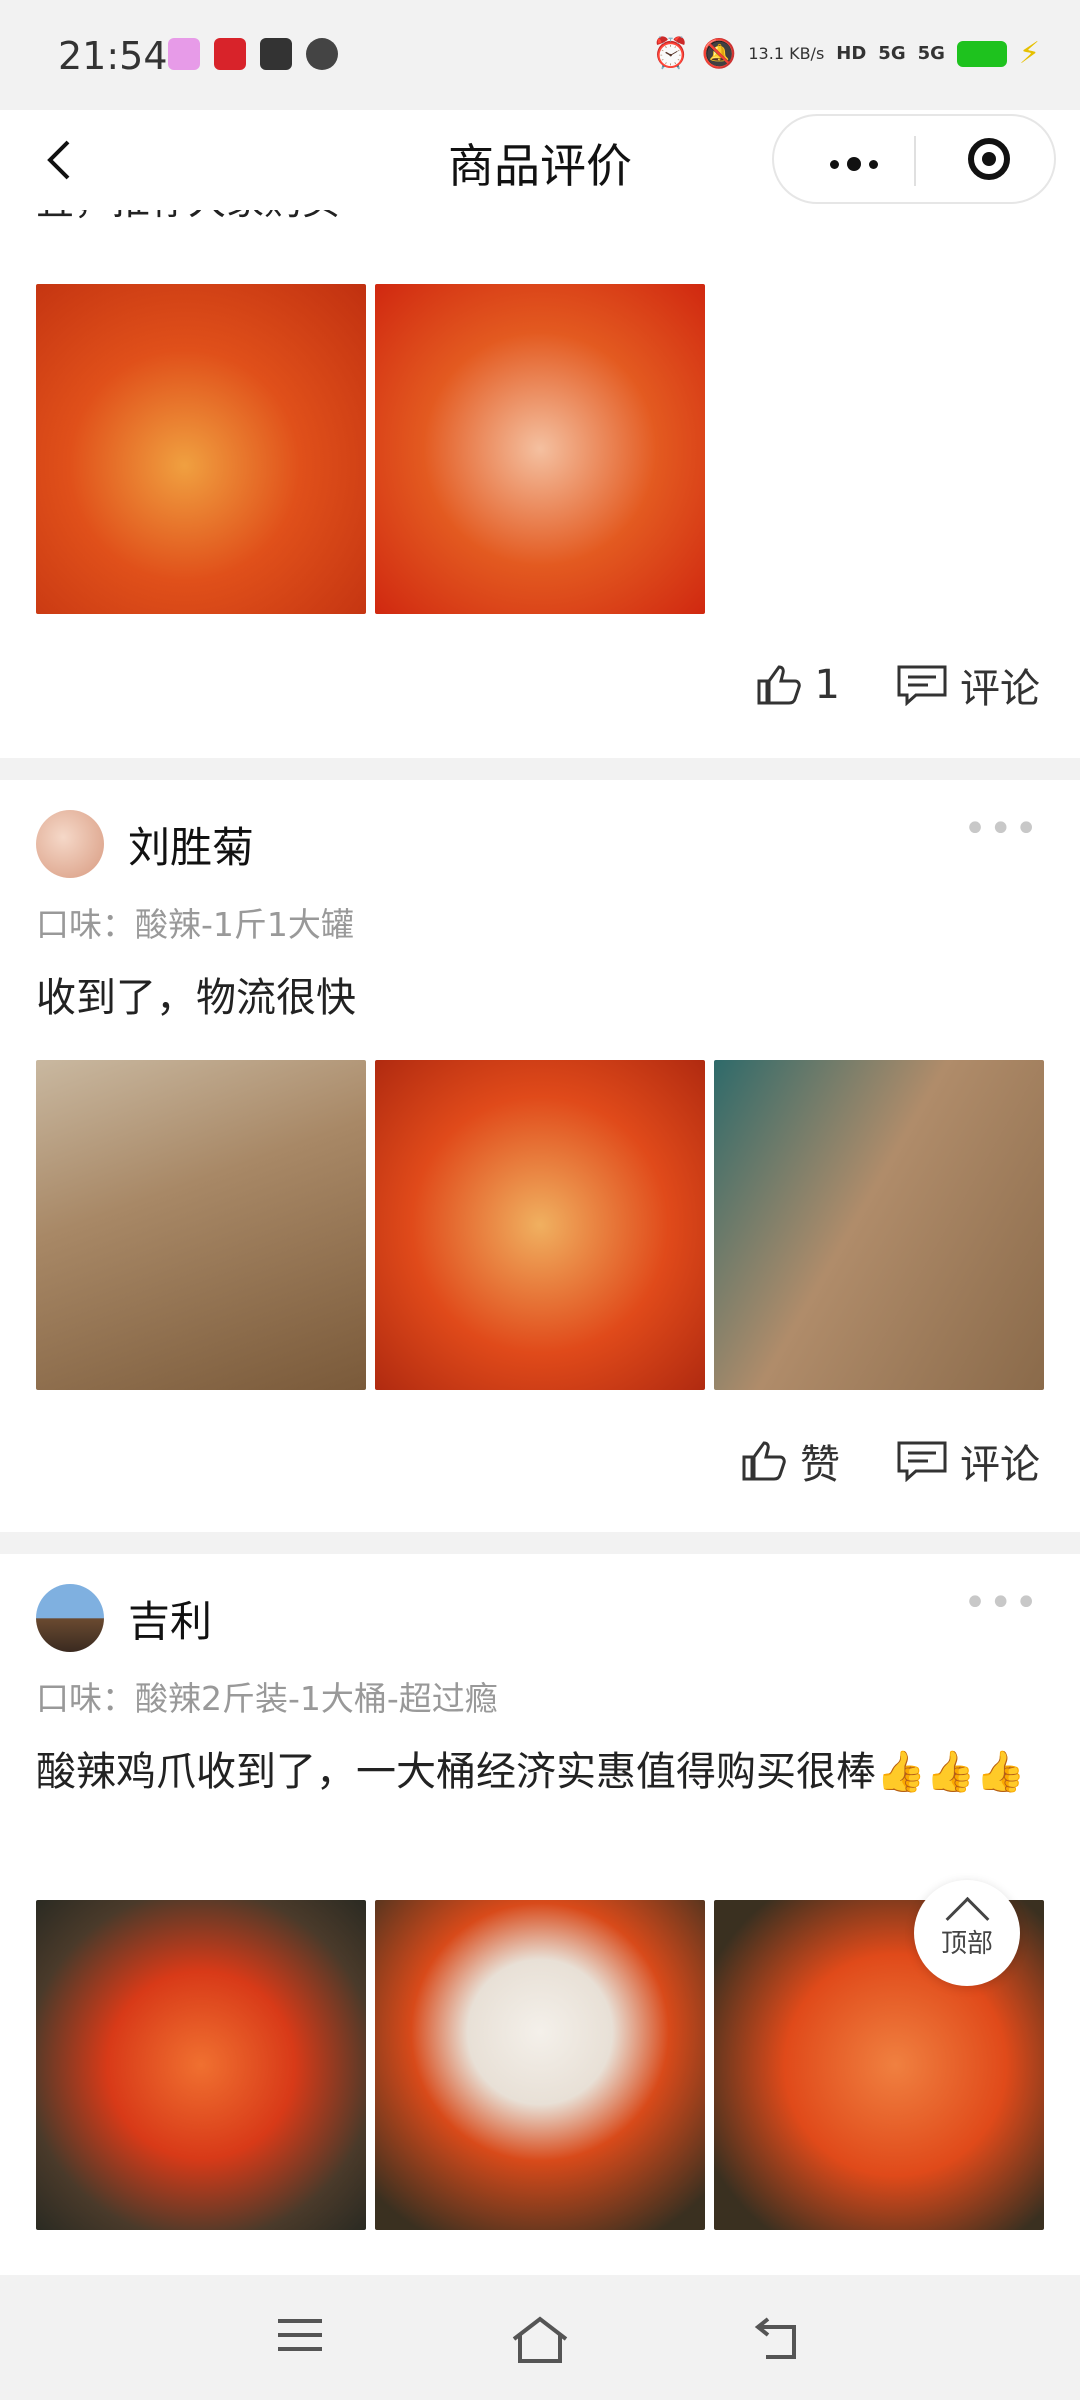 The image size is (1080, 2400). Describe the element at coordinates (113, 56) in the screenshot. I see `status-time: 21:54` at that location.